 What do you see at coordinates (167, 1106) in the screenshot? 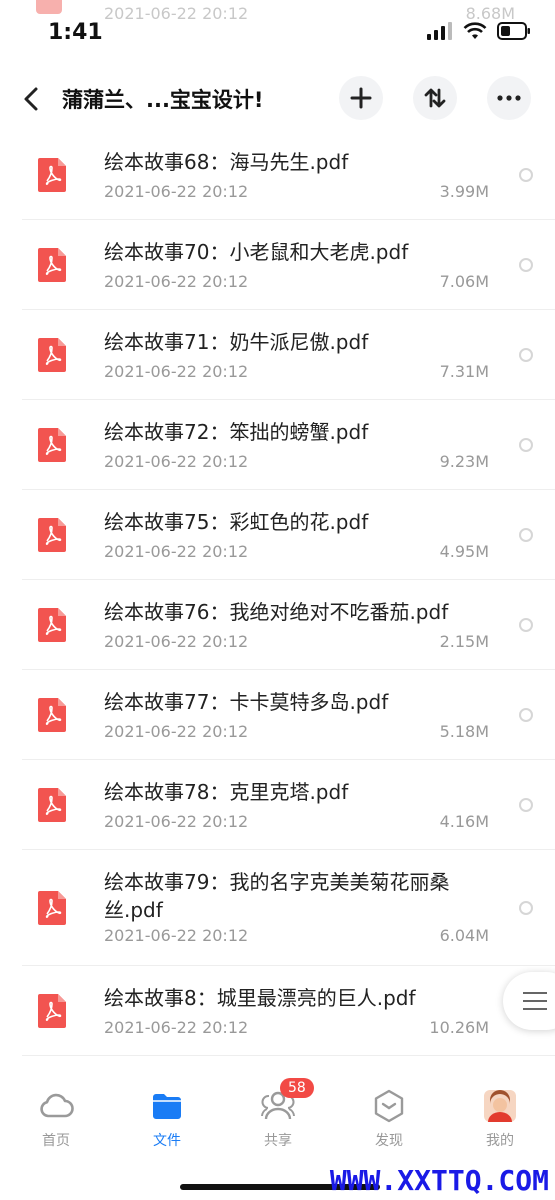
I see `folder-icon` at bounding box center [167, 1106].